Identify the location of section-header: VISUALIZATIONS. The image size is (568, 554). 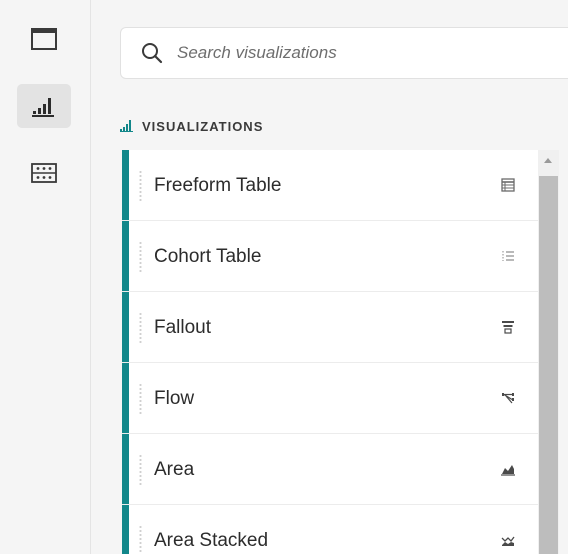
(191, 126).